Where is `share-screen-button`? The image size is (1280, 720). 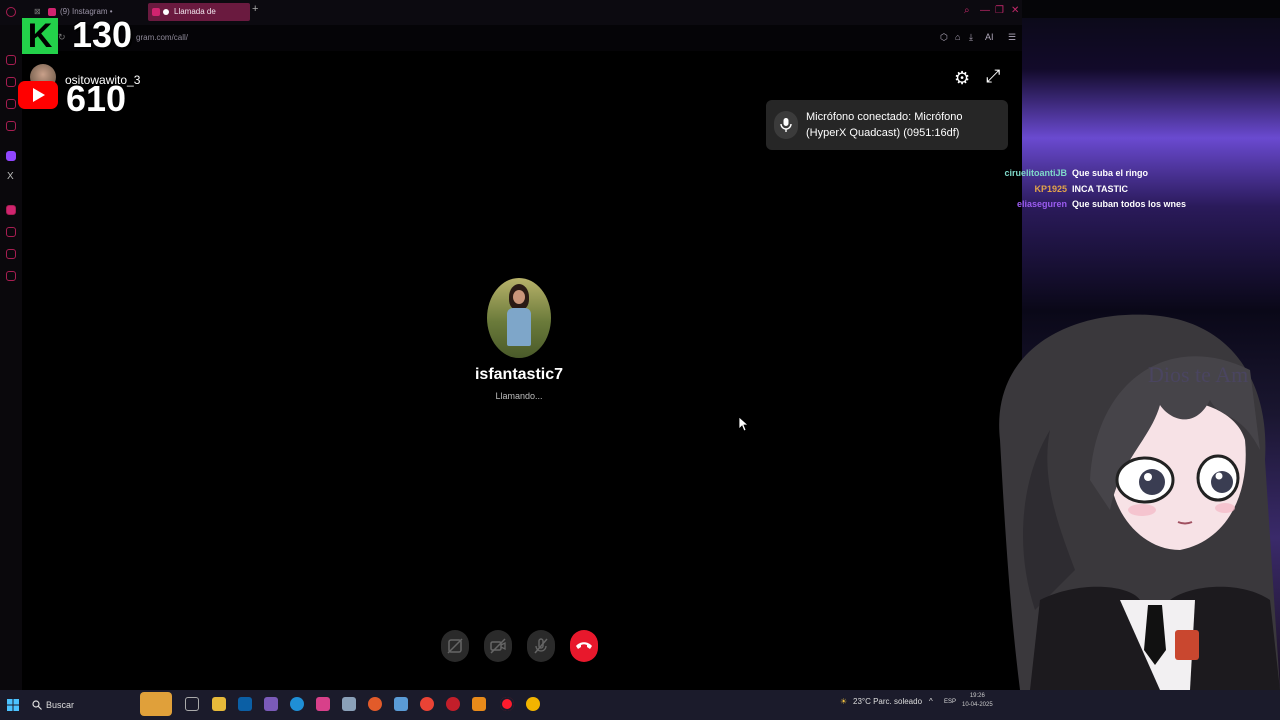
share-screen-button is located at coordinates (455, 646).